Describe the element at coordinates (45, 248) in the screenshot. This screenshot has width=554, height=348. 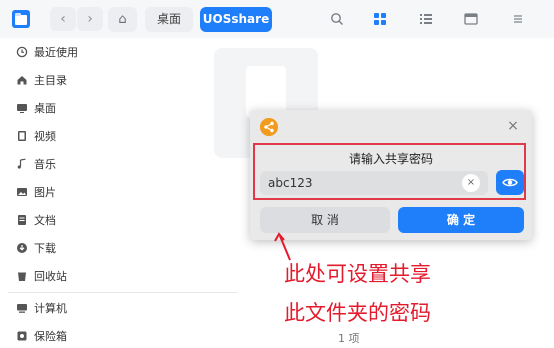
I see `sidebar-item-label: 下载` at that location.